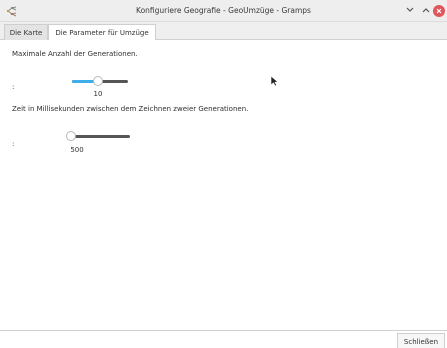  Describe the element at coordinates (13, 87) in the screenshot. I see `generations-colon: :` at that location.